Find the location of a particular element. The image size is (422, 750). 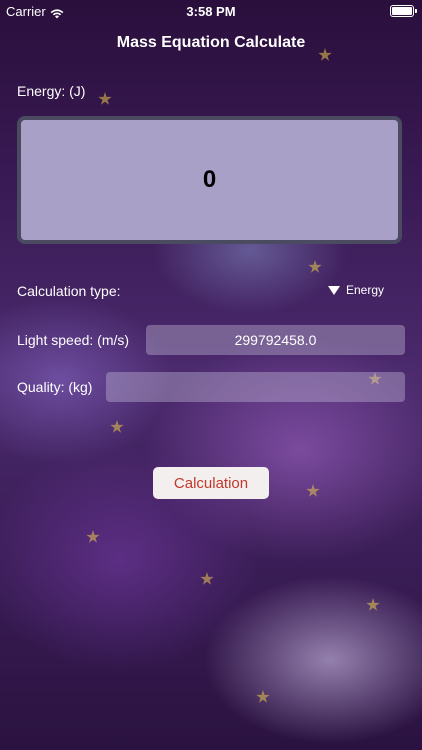

status-bar: Carrier 3:58 PM is located at coordinates (211, 11).